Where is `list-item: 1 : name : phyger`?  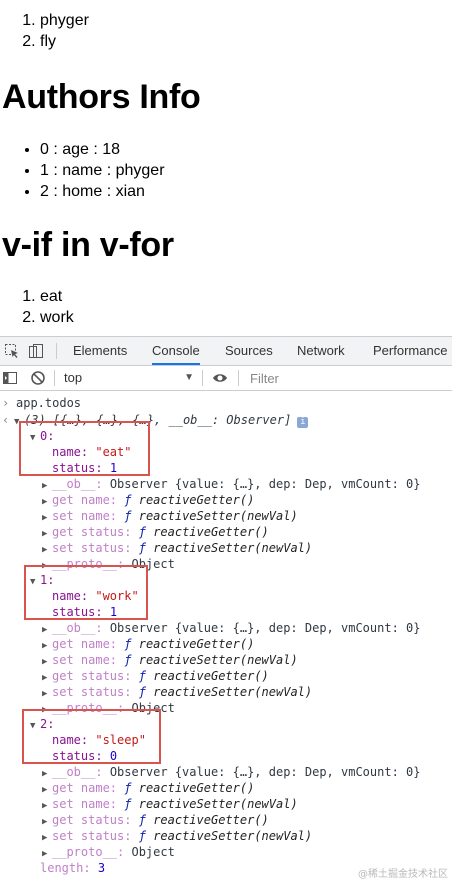 list-item: 1 : name : phyger is located at coordinates (102, 170).